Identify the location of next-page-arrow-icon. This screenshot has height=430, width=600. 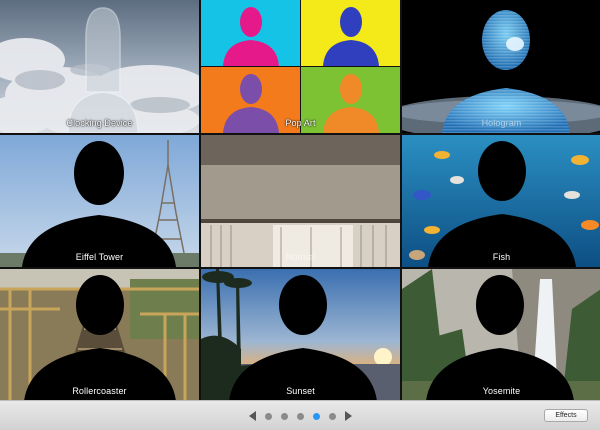
(348, 416).